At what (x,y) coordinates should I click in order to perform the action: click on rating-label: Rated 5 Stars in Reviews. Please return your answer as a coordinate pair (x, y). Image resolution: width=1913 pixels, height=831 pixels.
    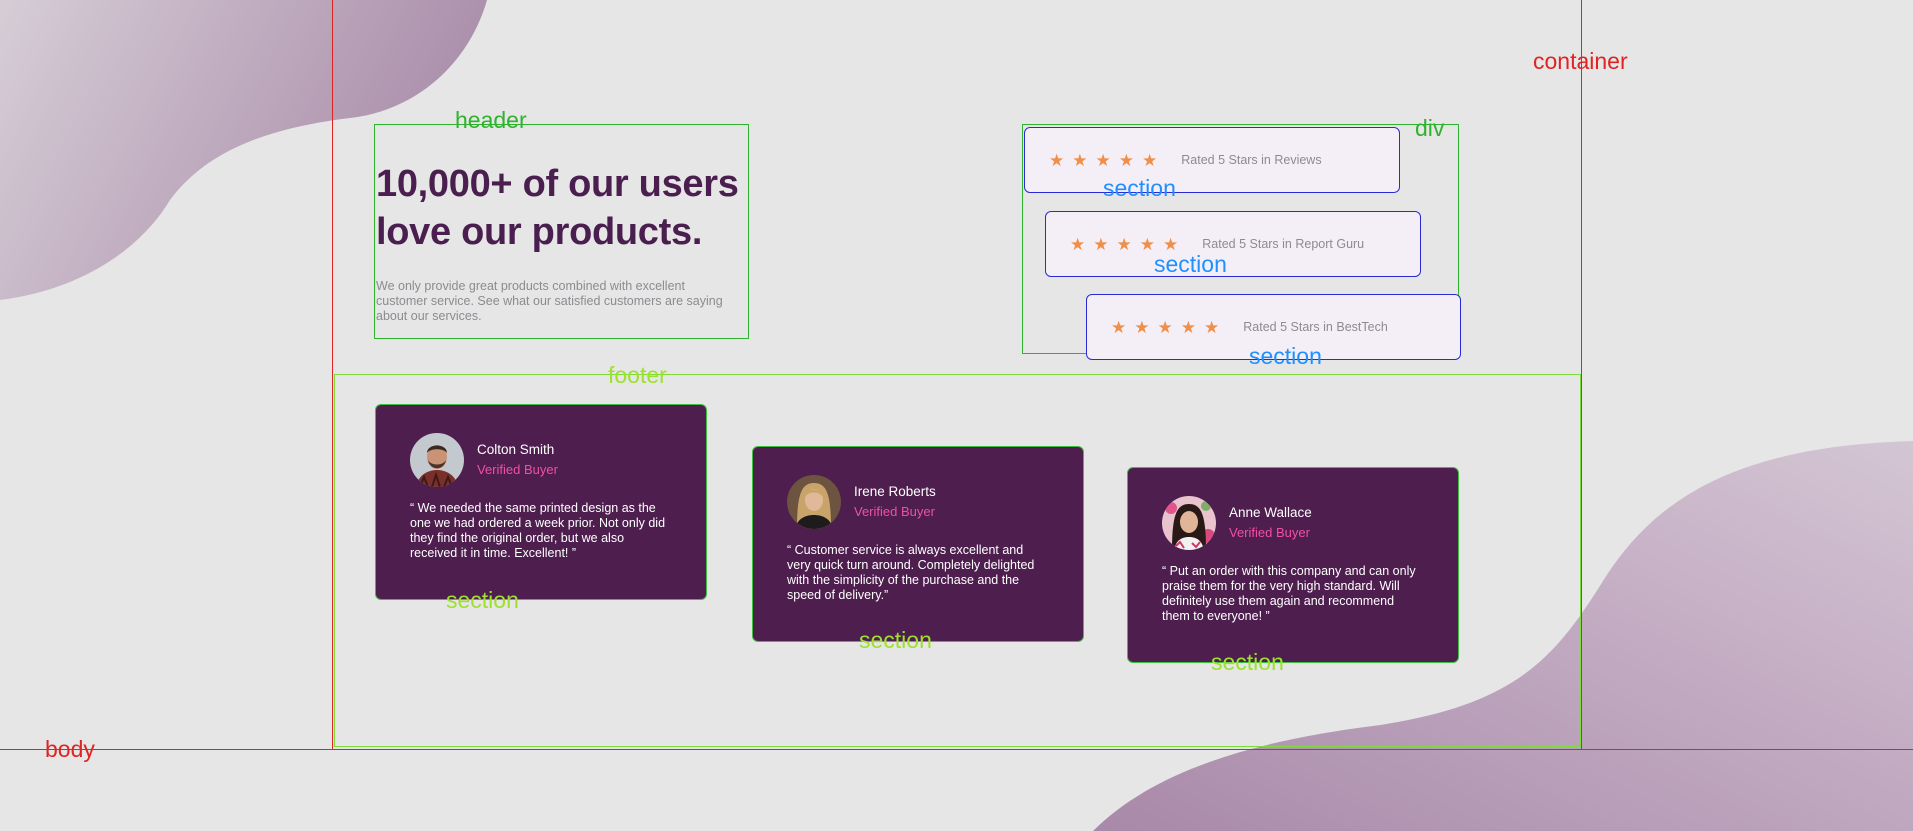
    Looking at the image, I should click on (1251, 160).